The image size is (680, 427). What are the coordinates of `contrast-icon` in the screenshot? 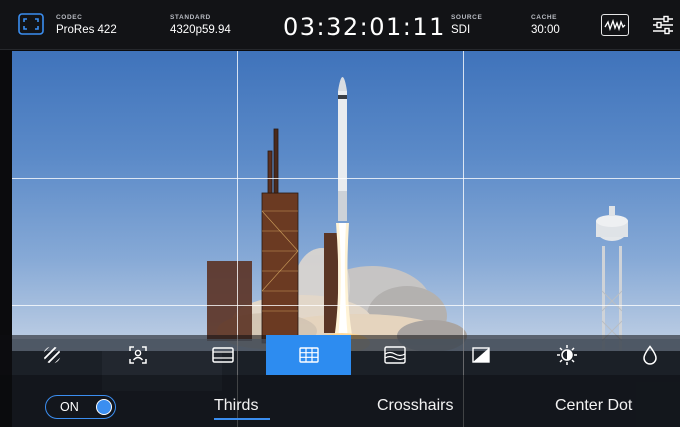 It's located at (481, 355).